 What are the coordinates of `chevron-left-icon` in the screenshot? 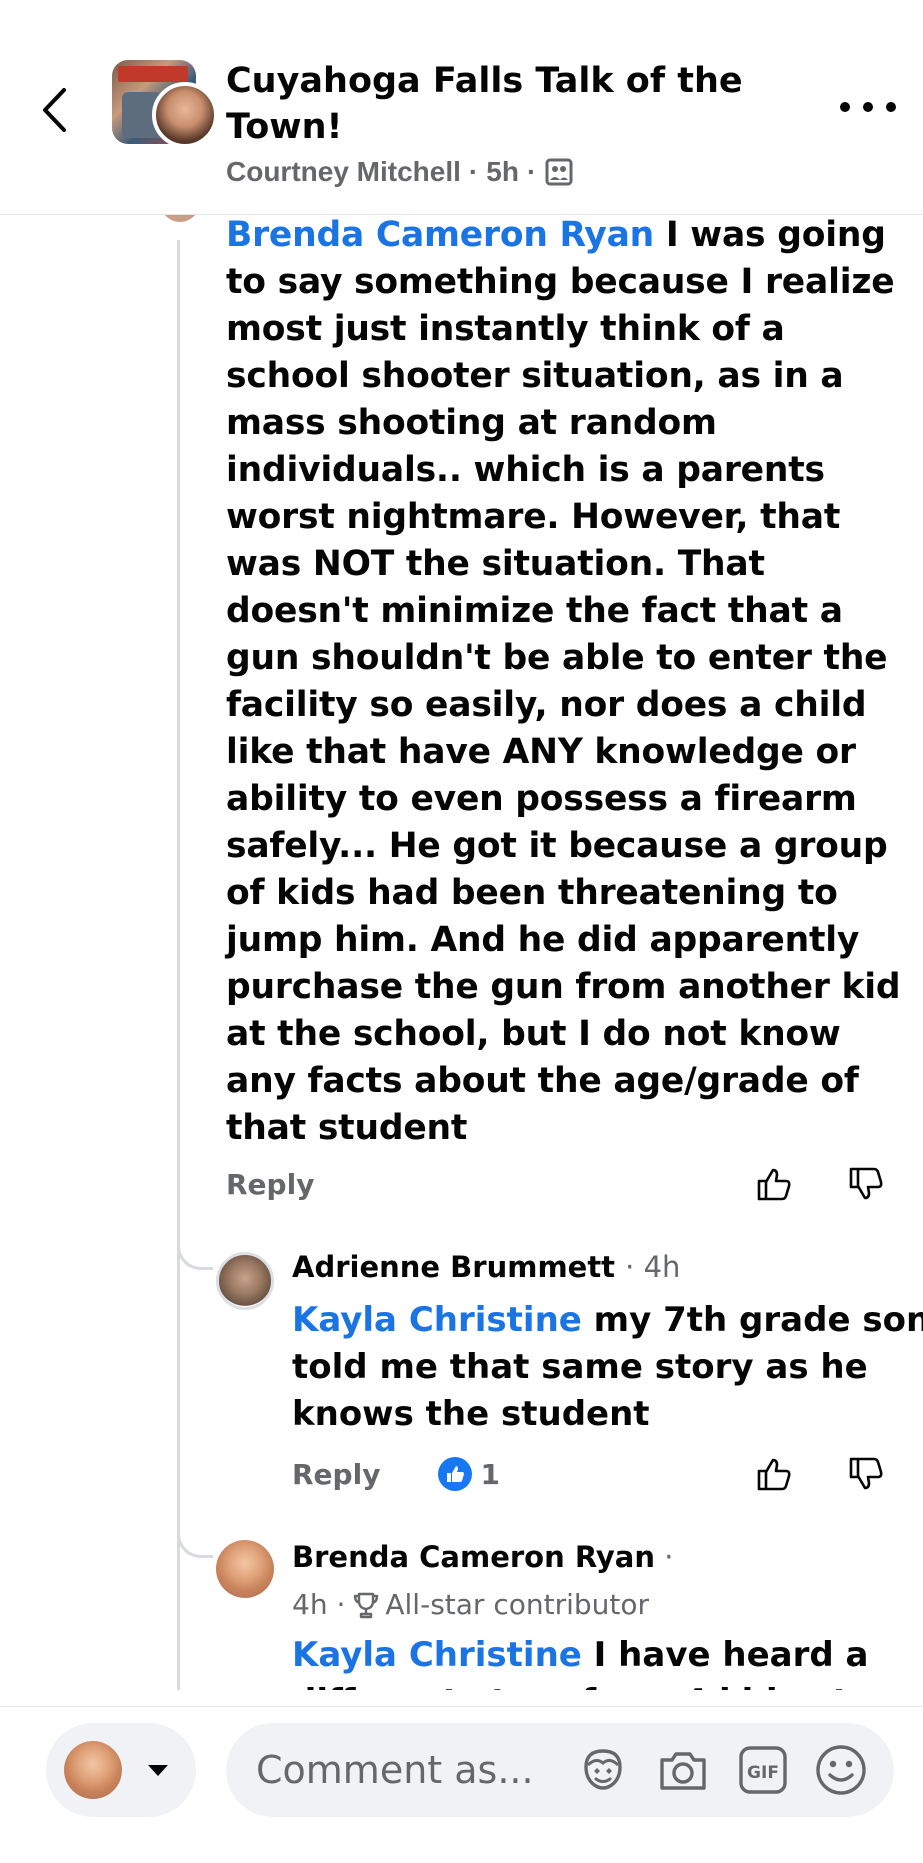 It's located at (54, 110).